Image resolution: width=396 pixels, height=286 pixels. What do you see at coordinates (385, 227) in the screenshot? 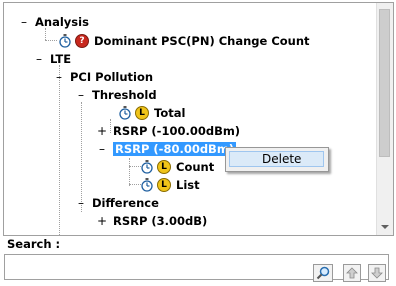
I see `scroll-down-arrow-icon` at bounding box center [385, 227].